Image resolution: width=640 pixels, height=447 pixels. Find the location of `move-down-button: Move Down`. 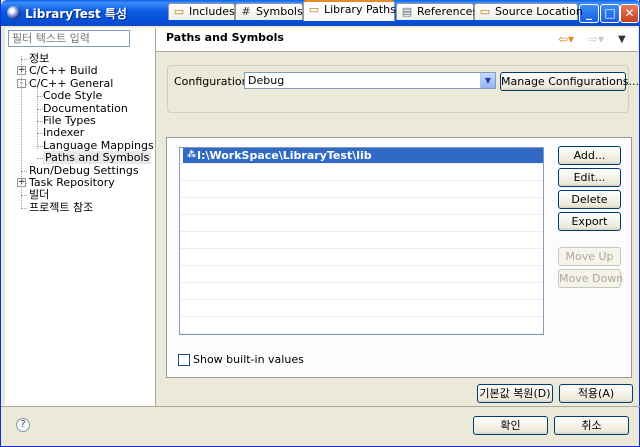

move-down-button: Move Down is located at coordinates (590, 278).